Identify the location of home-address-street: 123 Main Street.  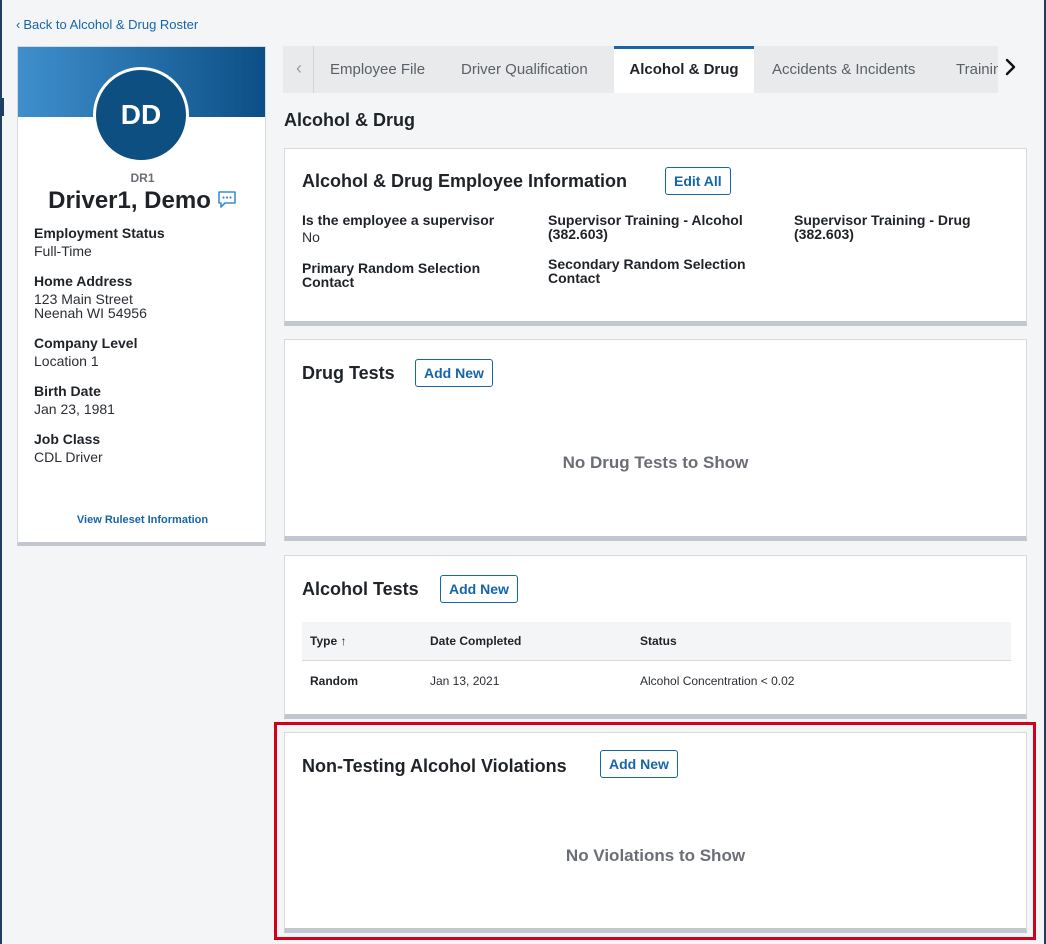
(83, 299).